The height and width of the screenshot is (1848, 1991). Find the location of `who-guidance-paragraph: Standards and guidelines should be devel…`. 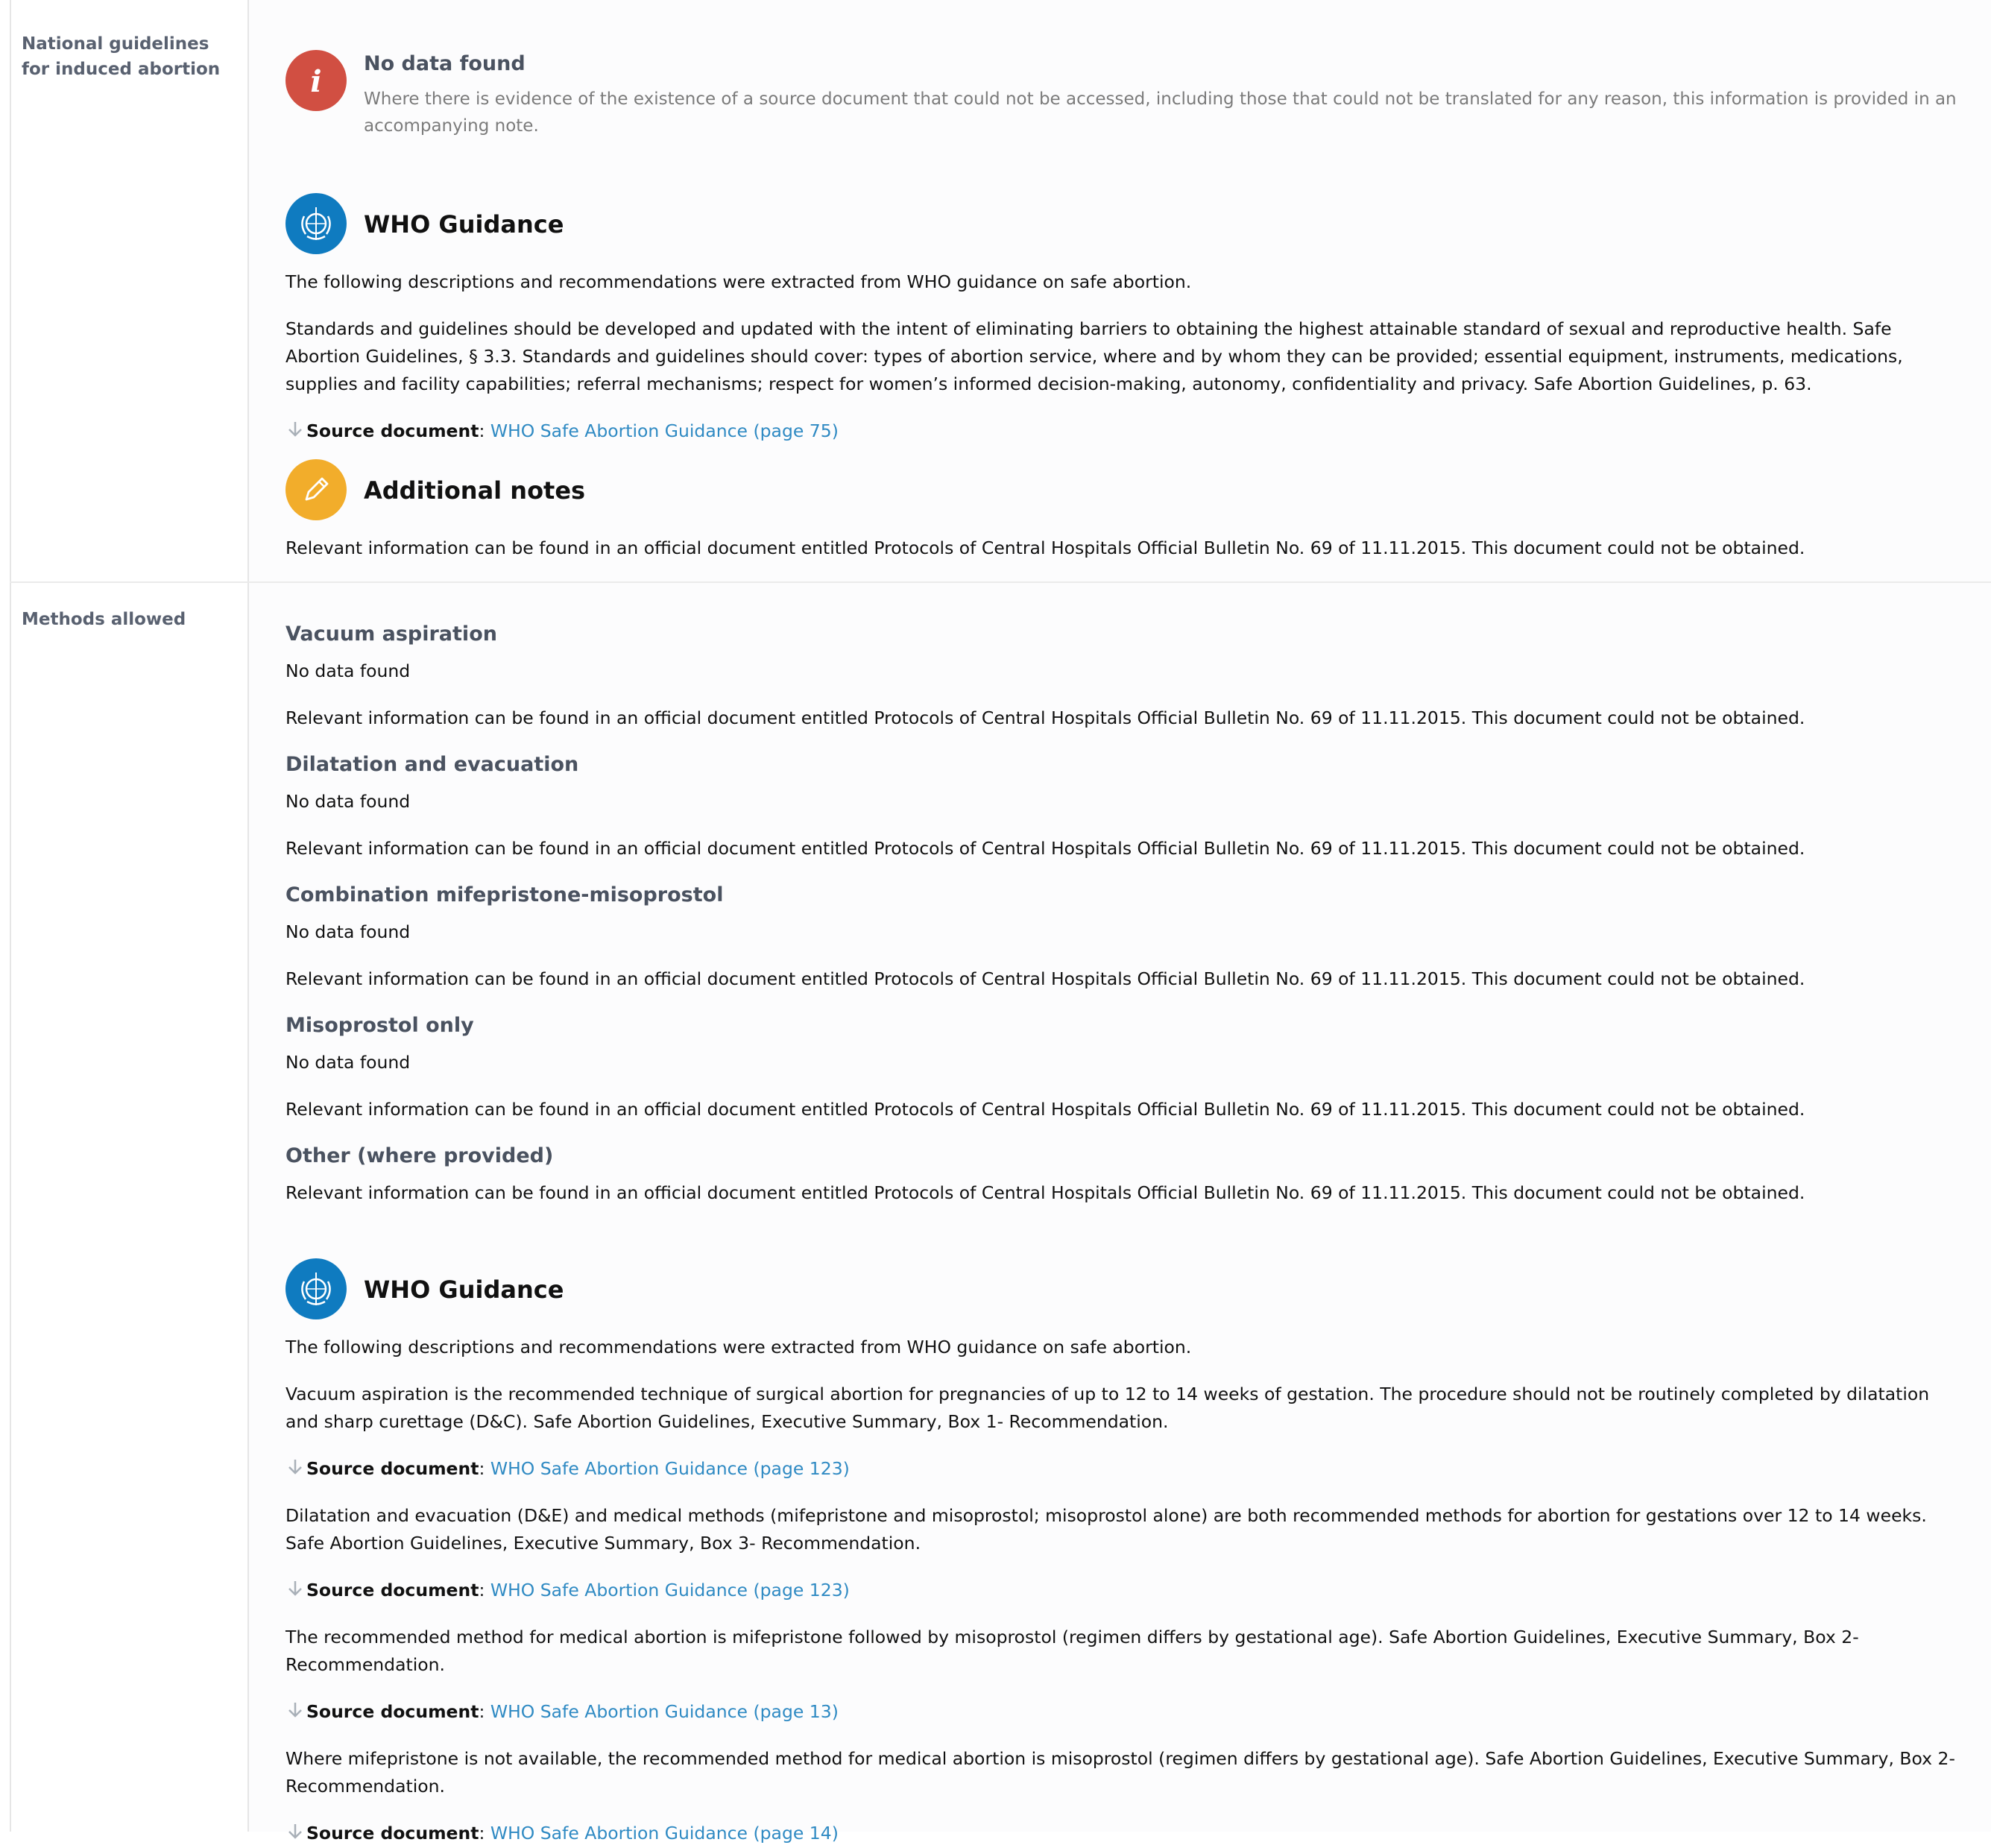

who-guidance-paragraph: Standards and guidelines should be devel… is located at coordinates (1094, 356).